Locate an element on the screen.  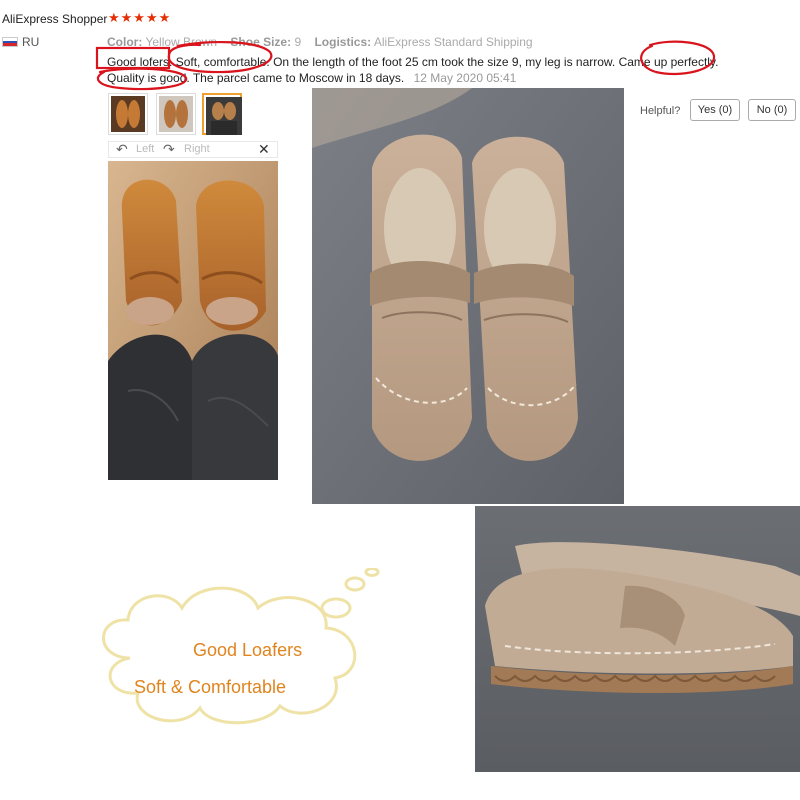
cloud-bubble-small is located at coordinates (372, 572).